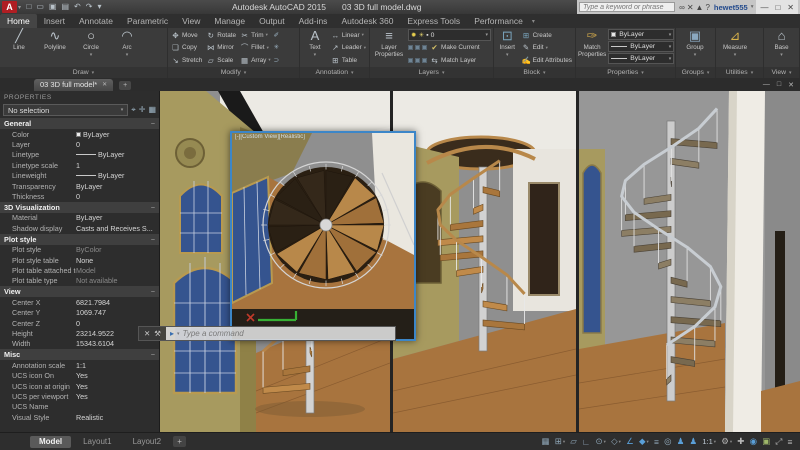  What do you see at coordinates (40, 6) in the screenshot?
I see `open-icon: ▭` at bounding box center [40, 6].